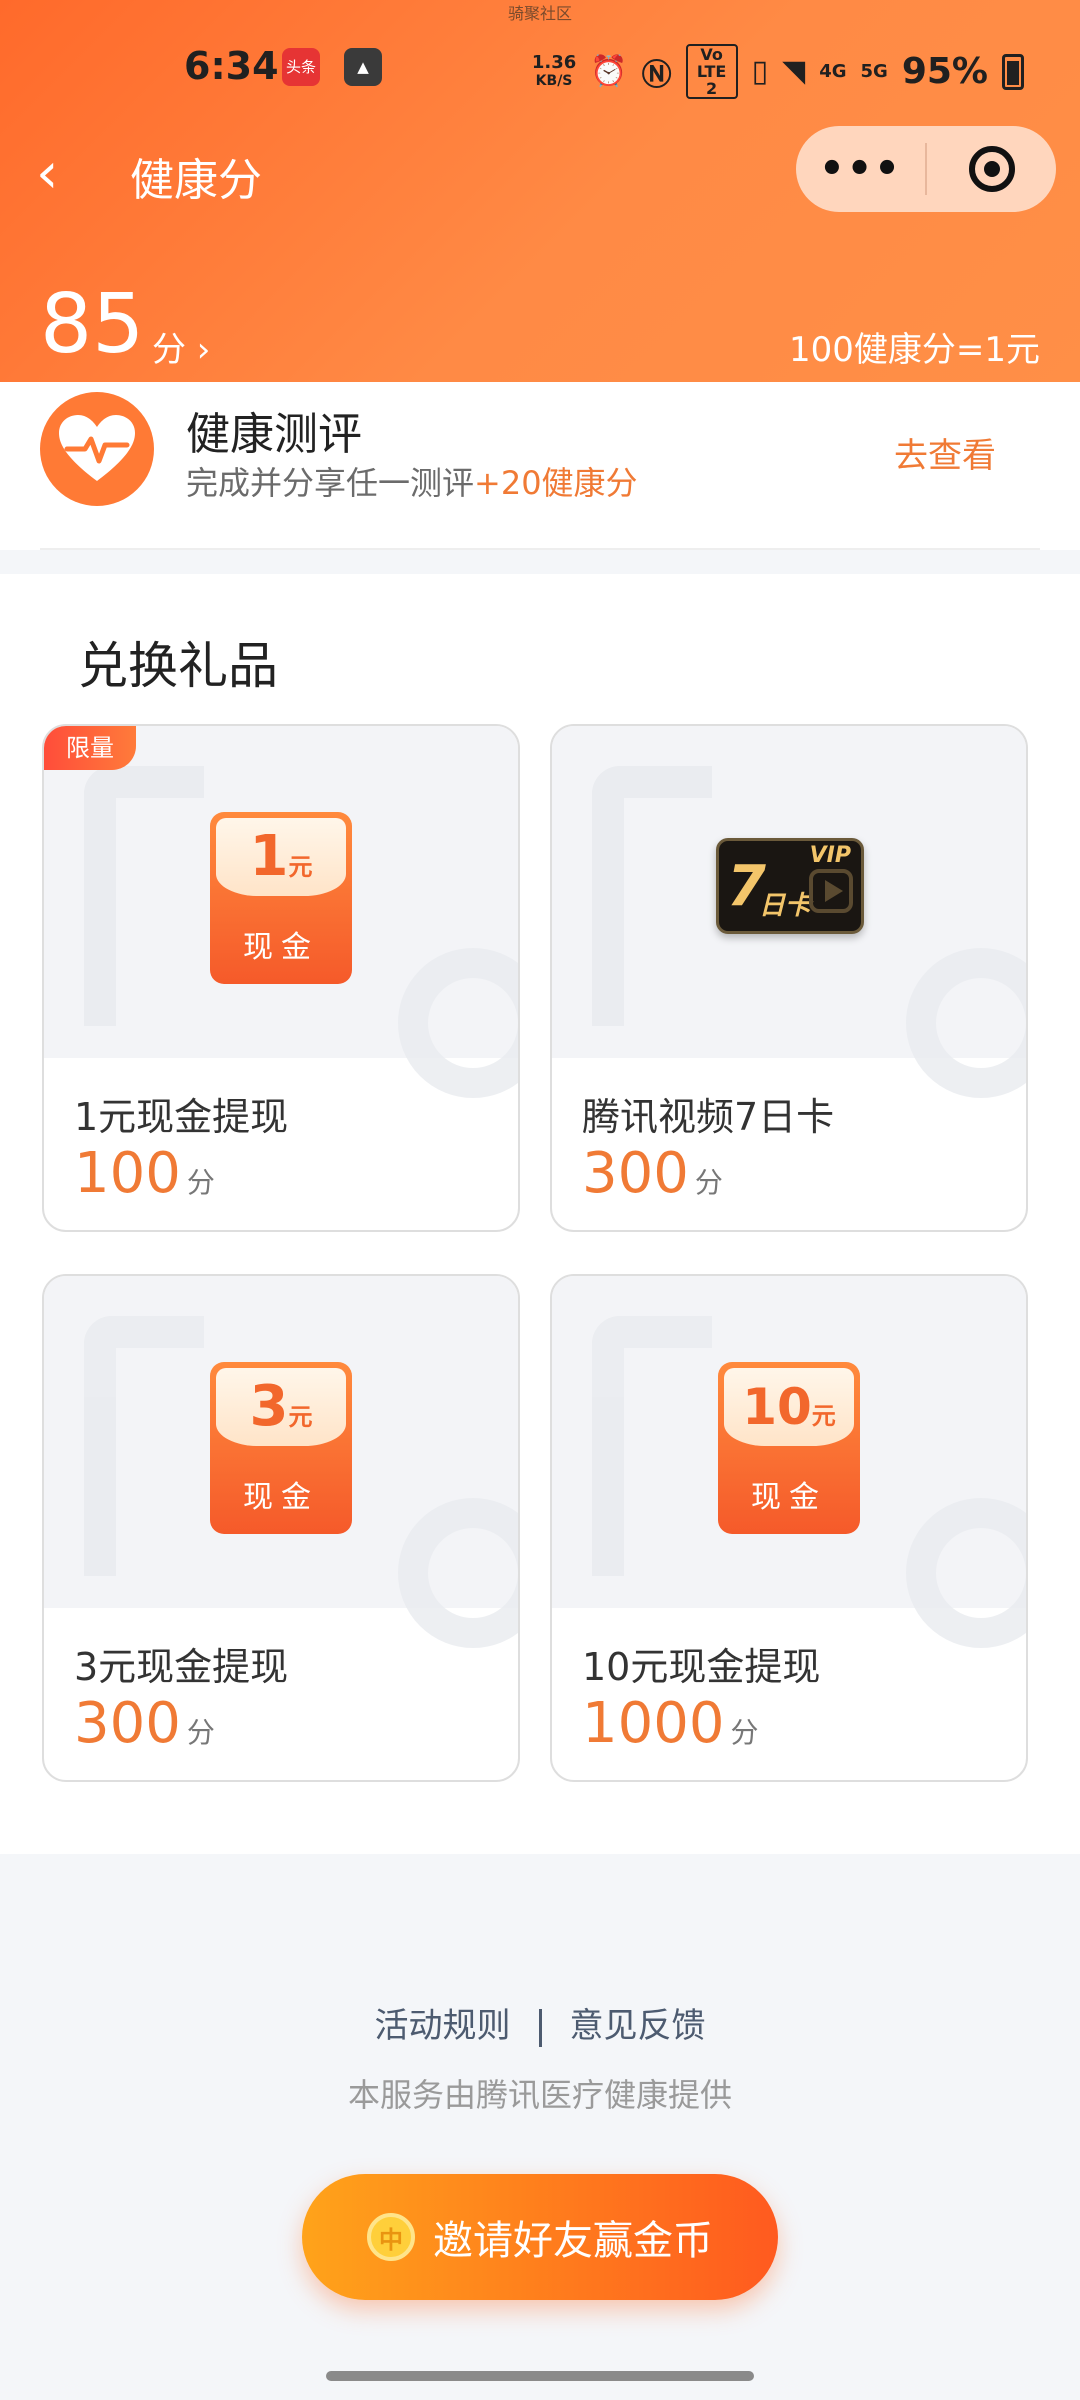 The height and width of the screenshot is (2400, 1080). I want to click on image-notification-icon: ▲, so click(363, 67).